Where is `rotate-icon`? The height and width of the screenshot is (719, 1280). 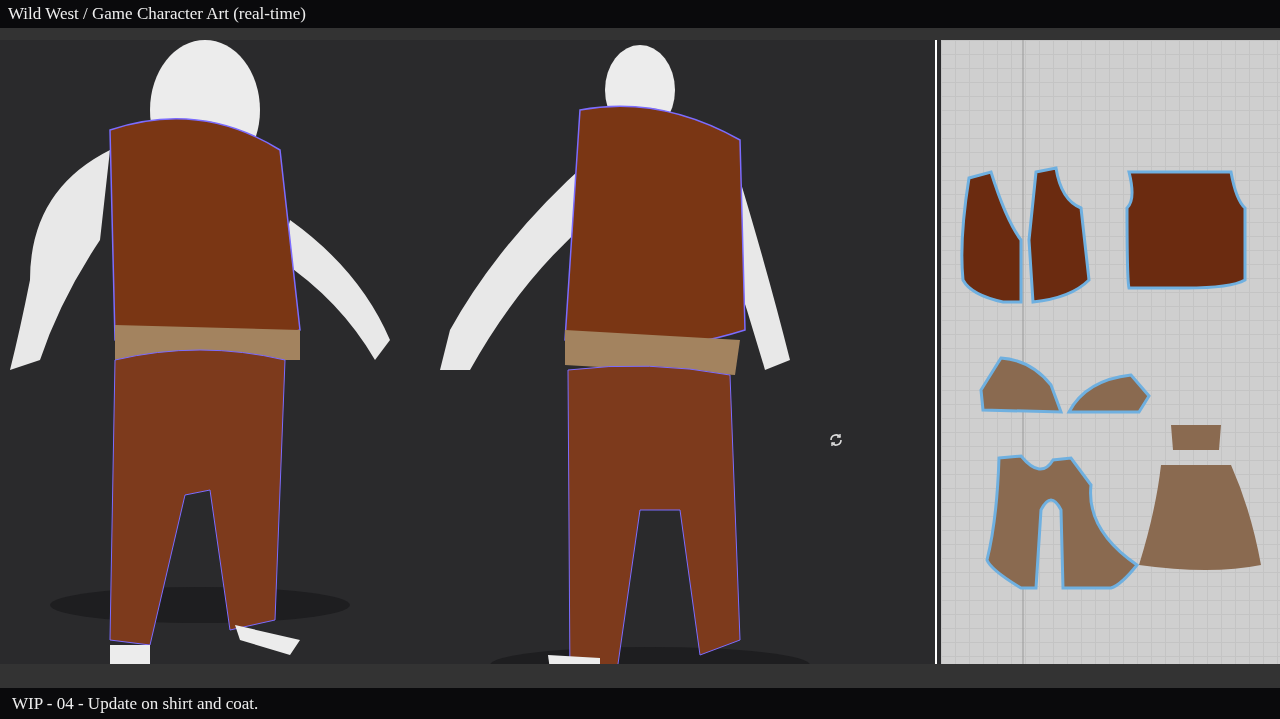 rotate-icon is located at coordinates (836, 440).